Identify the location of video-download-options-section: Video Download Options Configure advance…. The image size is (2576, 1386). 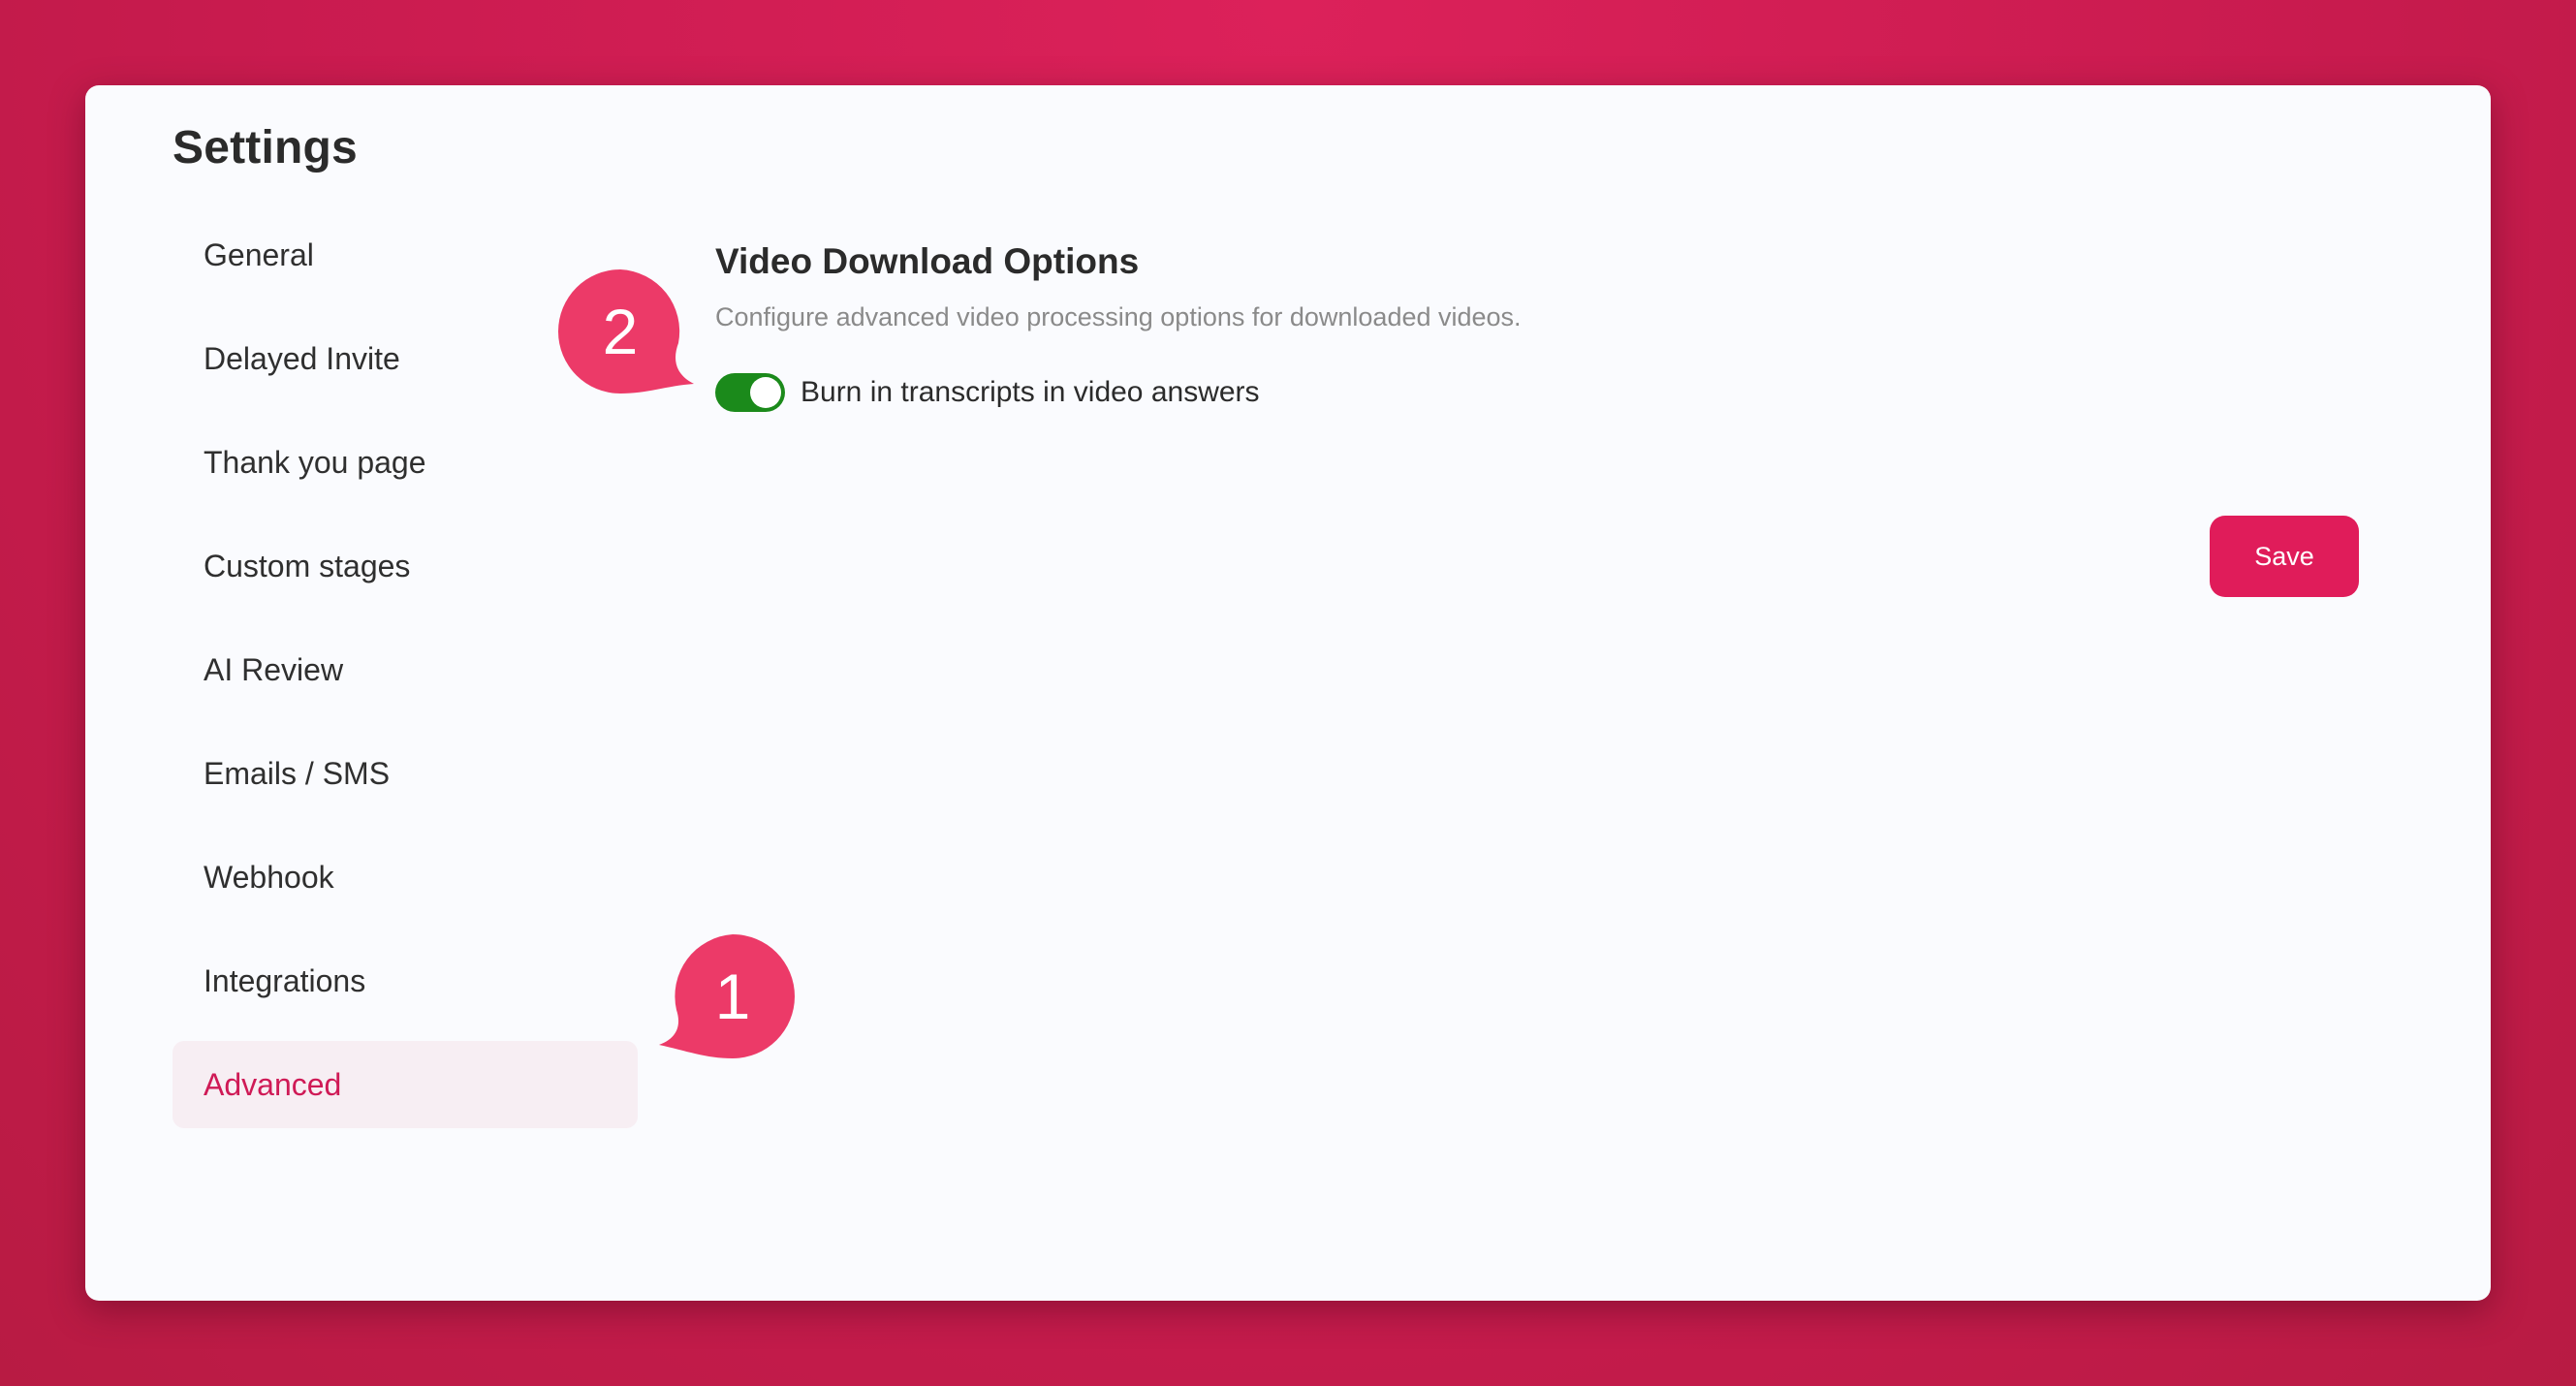
(1393, 327).